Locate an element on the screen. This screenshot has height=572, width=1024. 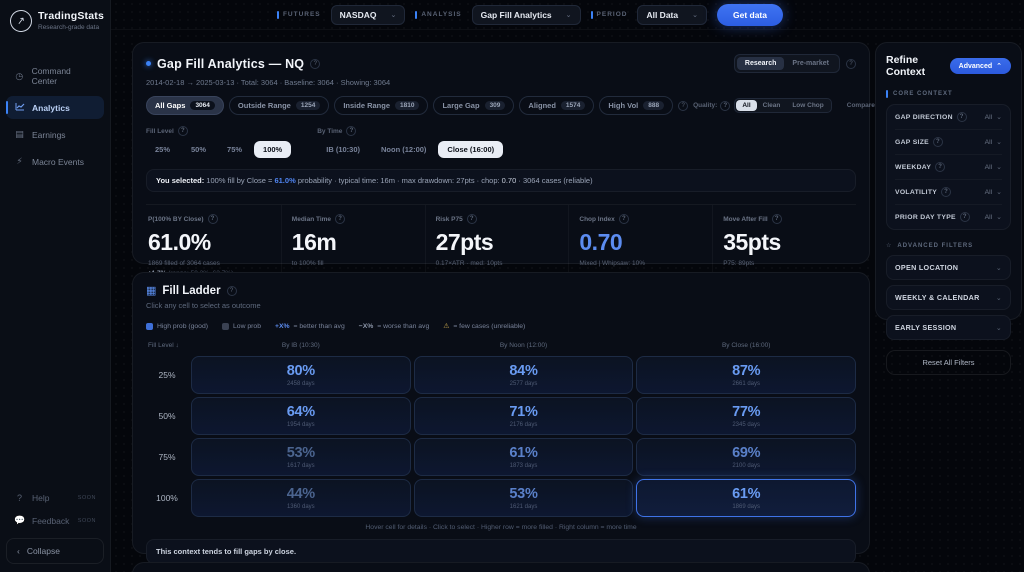
cell-days: 1869 days is located at coordinates (746, 507).